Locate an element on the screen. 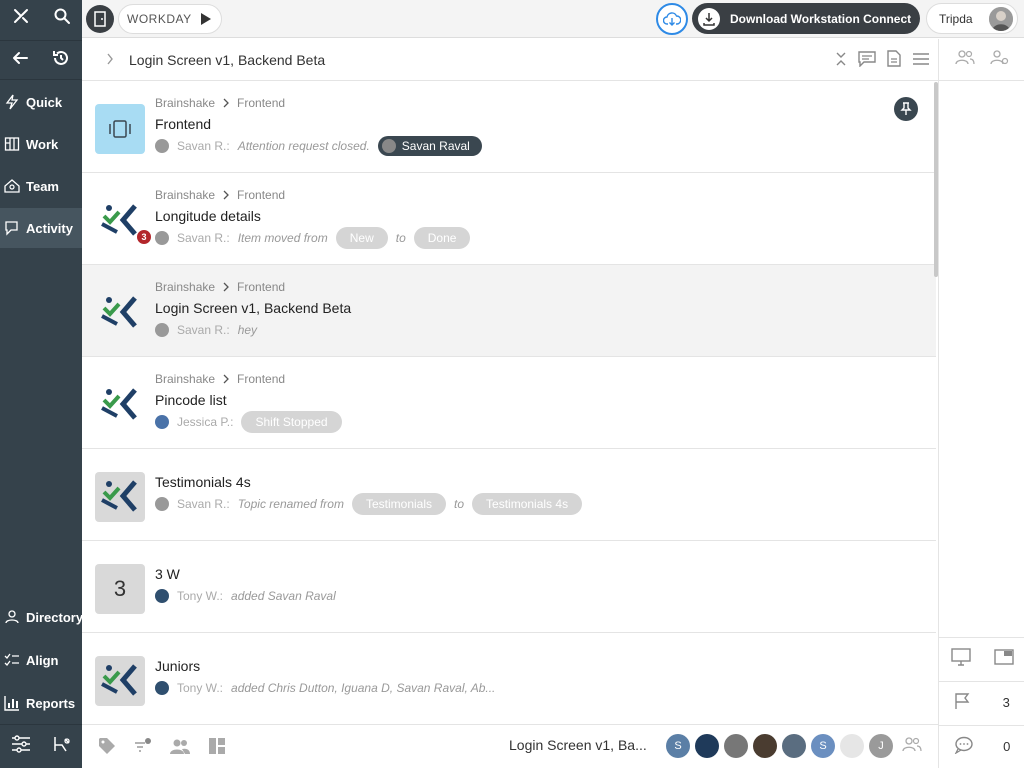 This screenshot has height=768, width=1024. picture-in-picture-icon is located at coordinates (1003, 658).